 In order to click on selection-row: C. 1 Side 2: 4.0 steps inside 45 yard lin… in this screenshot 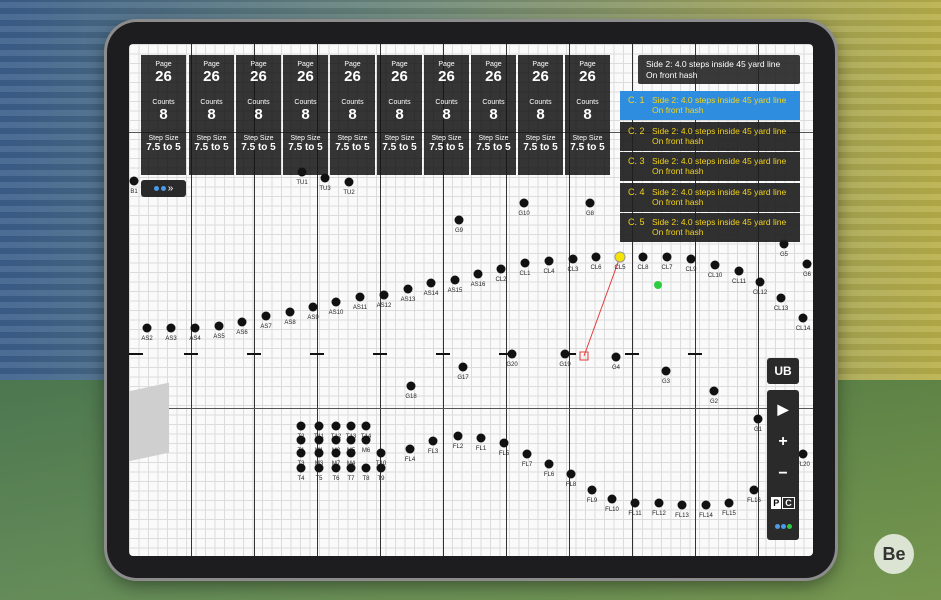, I will do `click(710, 105)`.